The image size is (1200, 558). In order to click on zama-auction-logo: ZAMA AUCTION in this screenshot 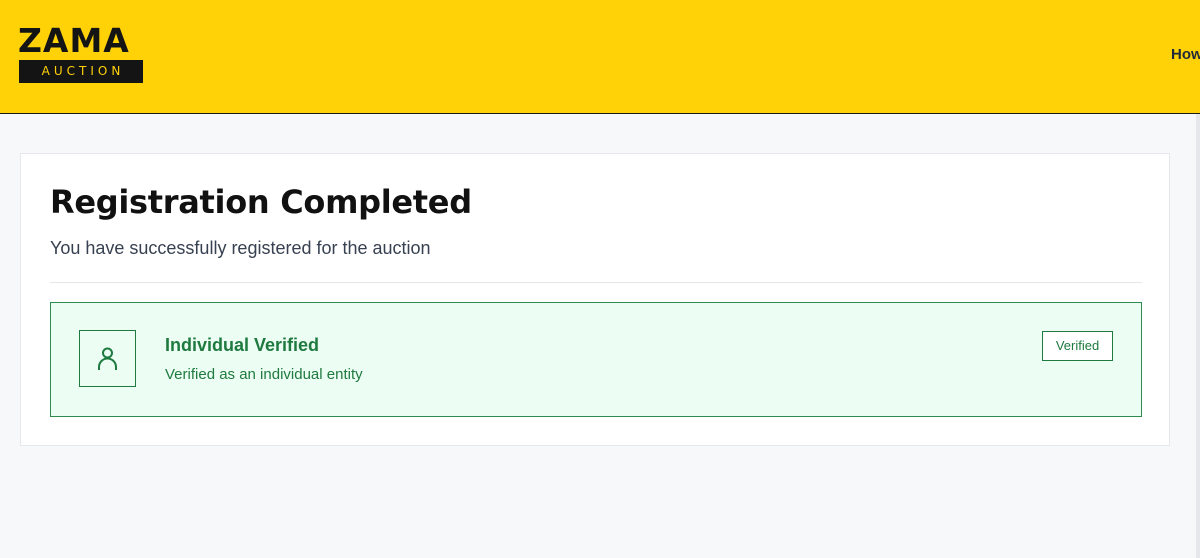, I will do `click(80, 52)`.